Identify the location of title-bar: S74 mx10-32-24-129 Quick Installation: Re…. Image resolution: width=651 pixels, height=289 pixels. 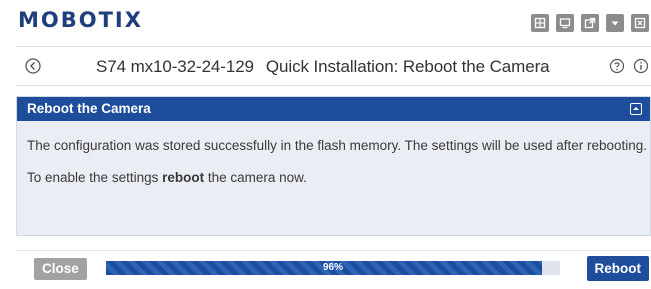
(333, 66).